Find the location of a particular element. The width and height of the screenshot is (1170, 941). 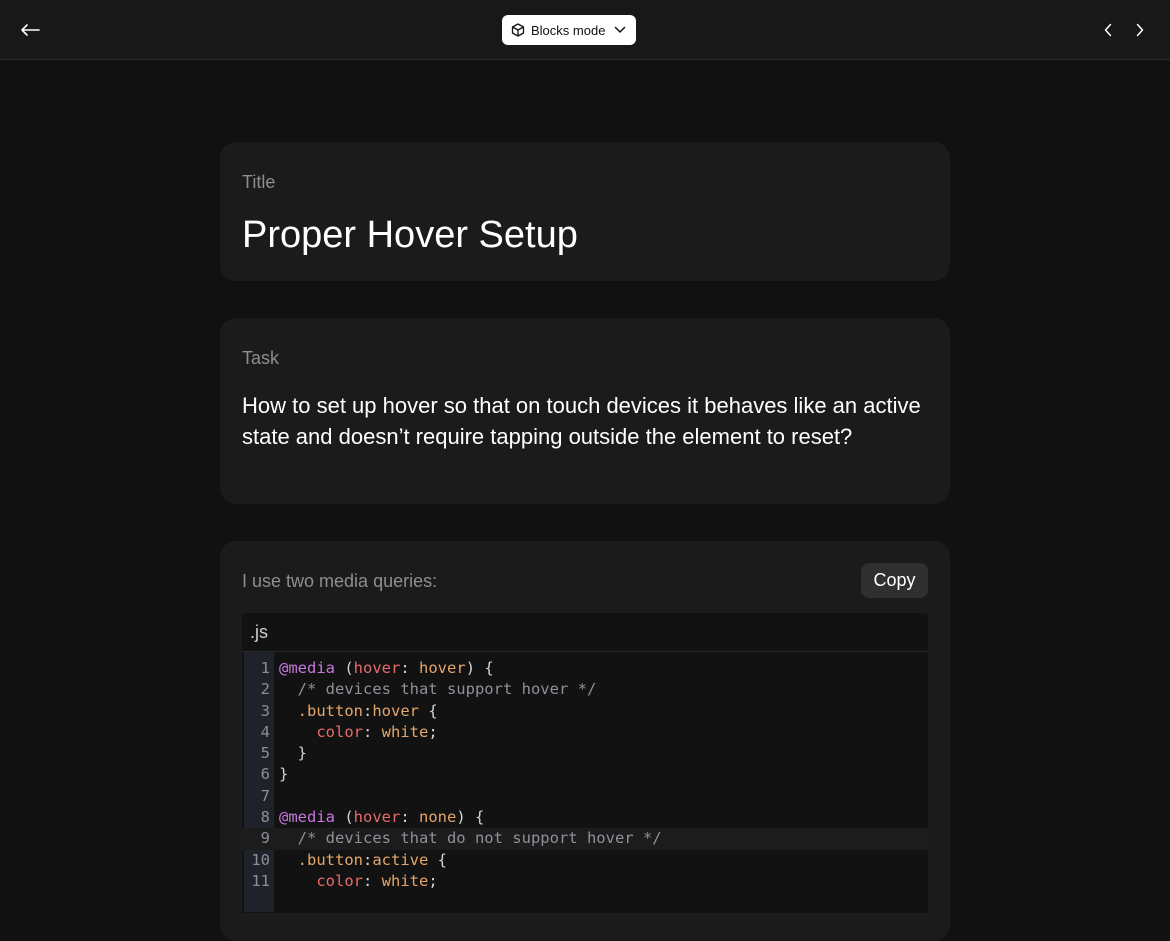

arrow-left-icon is located at coordinates (30, 30).